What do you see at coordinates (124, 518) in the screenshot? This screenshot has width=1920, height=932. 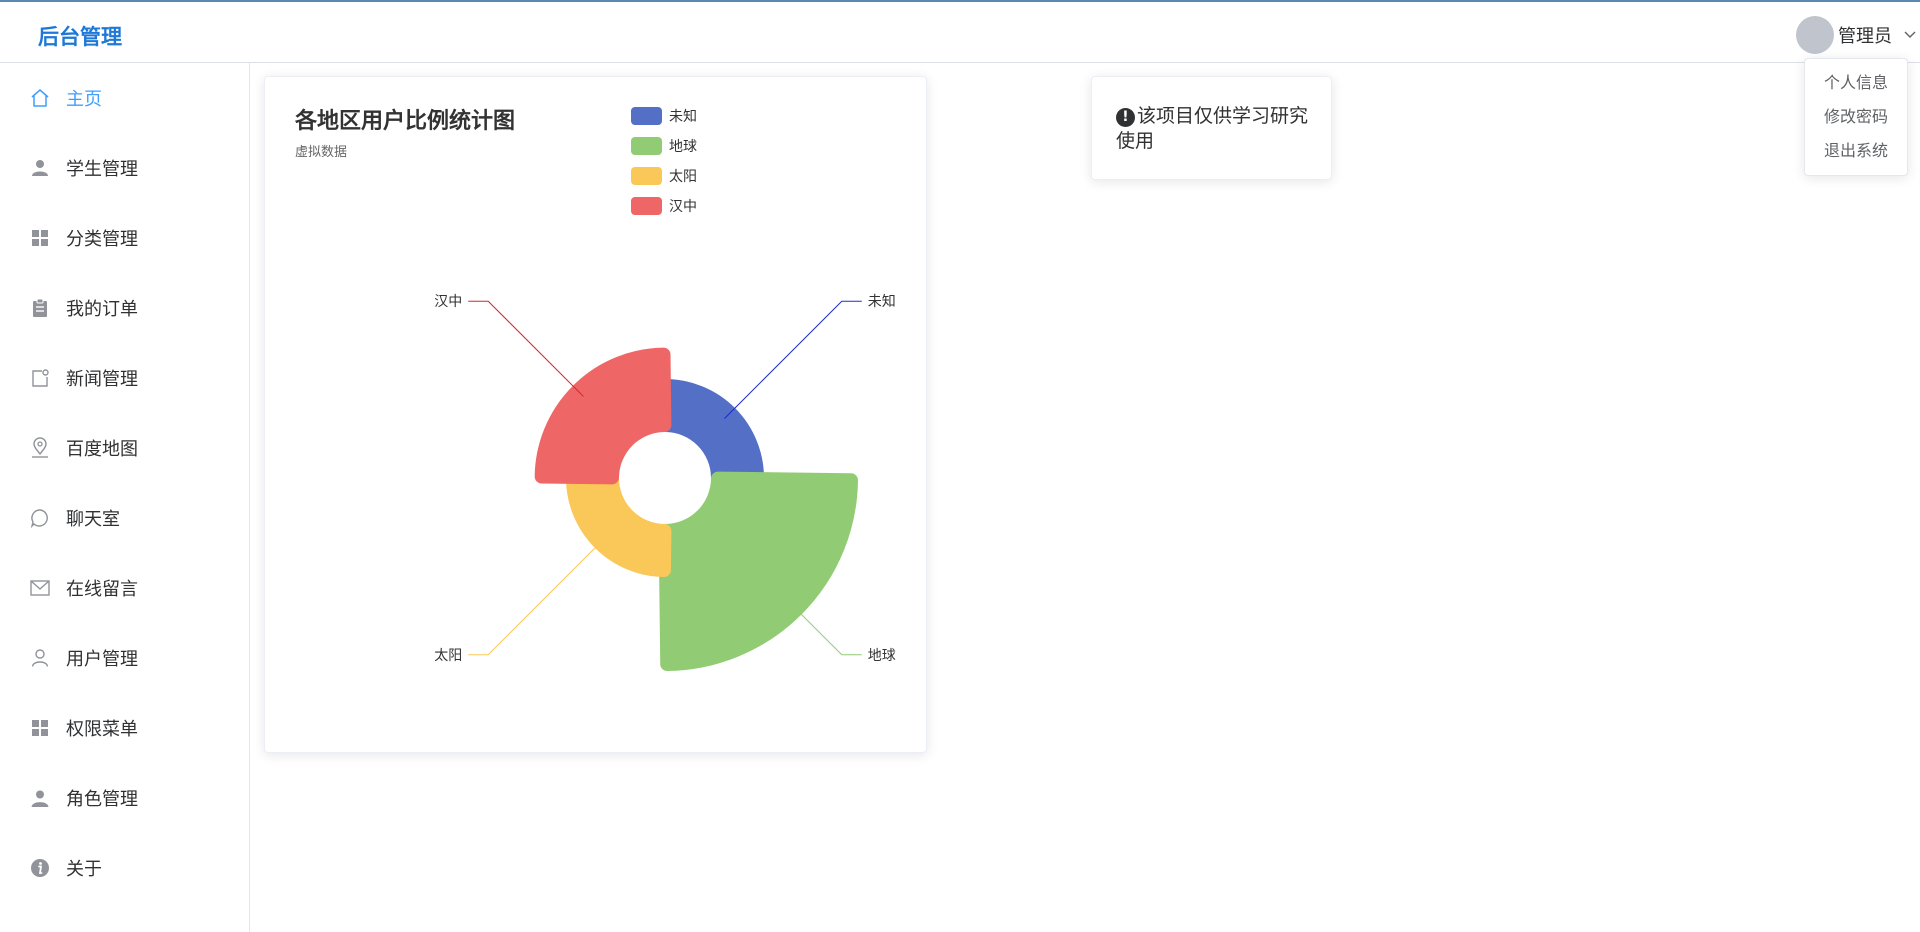 I see `sidebar-item-chatroom: 聊天室` at bounding box center [124, 518].